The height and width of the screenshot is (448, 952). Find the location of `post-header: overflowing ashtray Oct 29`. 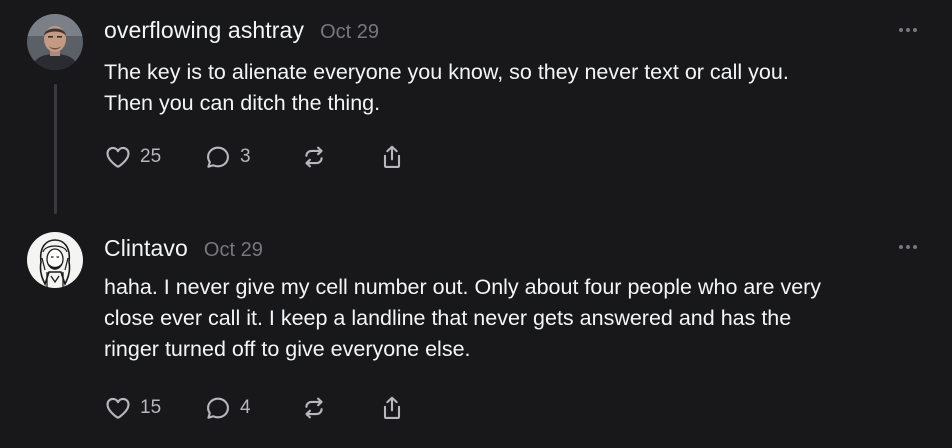

post-header: overflowing ashtray Oct 29 is located at coordinates (241, 30).